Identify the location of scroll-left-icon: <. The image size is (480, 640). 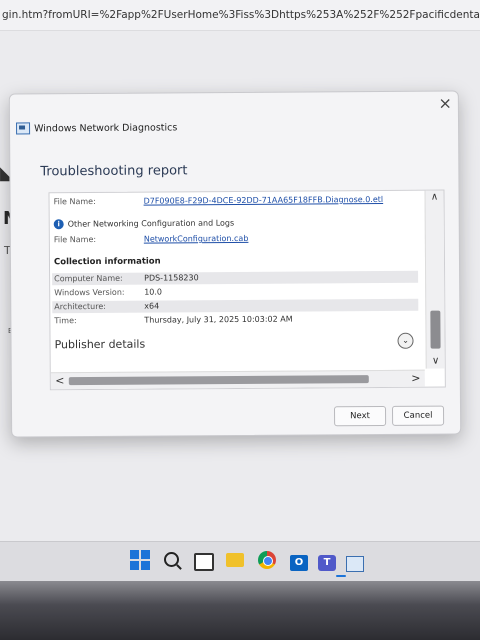
(60, 381).